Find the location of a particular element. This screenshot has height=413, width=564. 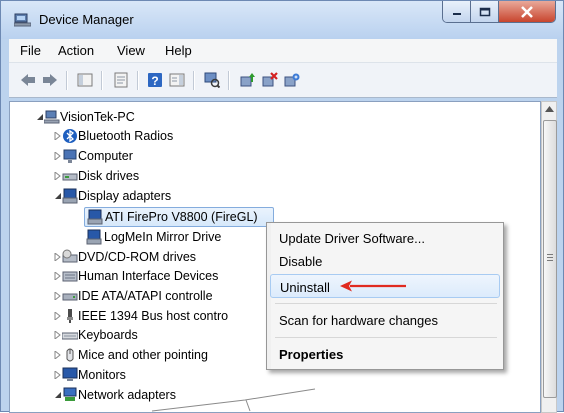

network-adapter-icon is located at coordinates (70, 394).